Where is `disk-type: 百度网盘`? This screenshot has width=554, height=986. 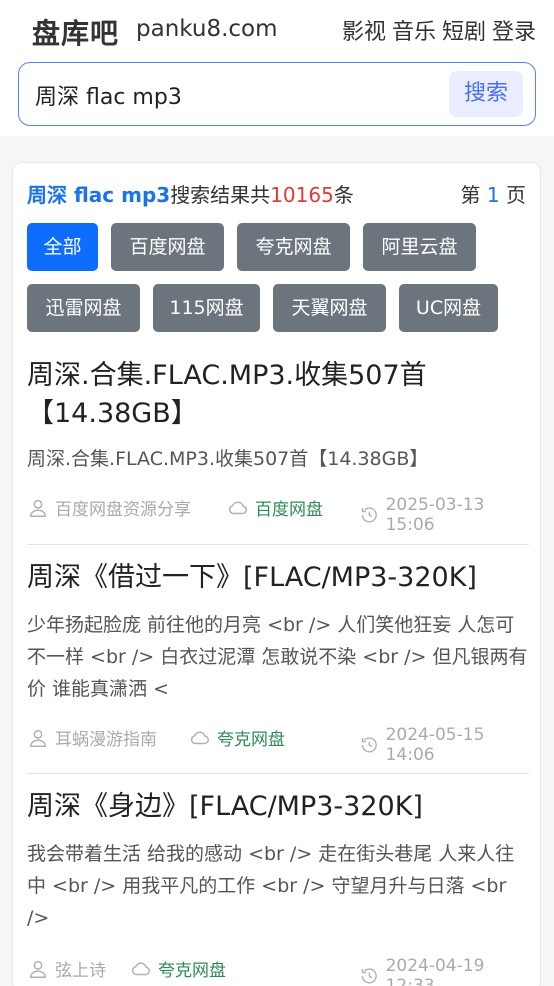 disk-type: 百度网盘 is located at coordinates (289, 510).